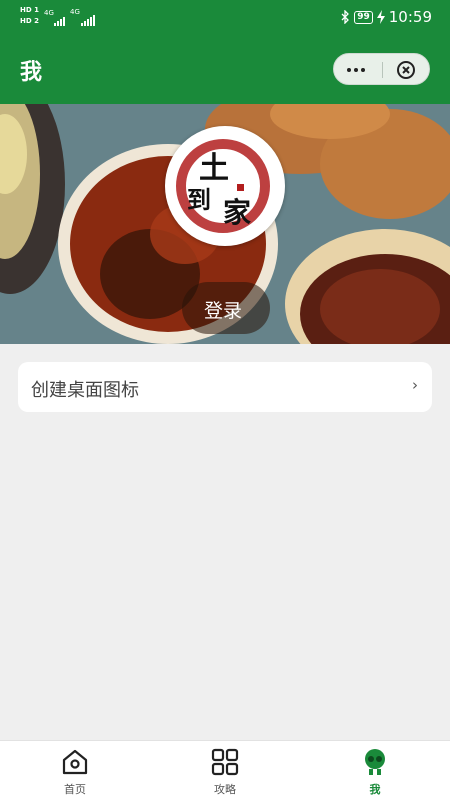 The height and width of the screenshot is (800, 450). What do you see at coordinates (75, 762) in the screenshot?
I see `home-icon` at bounding box center [75, 762].